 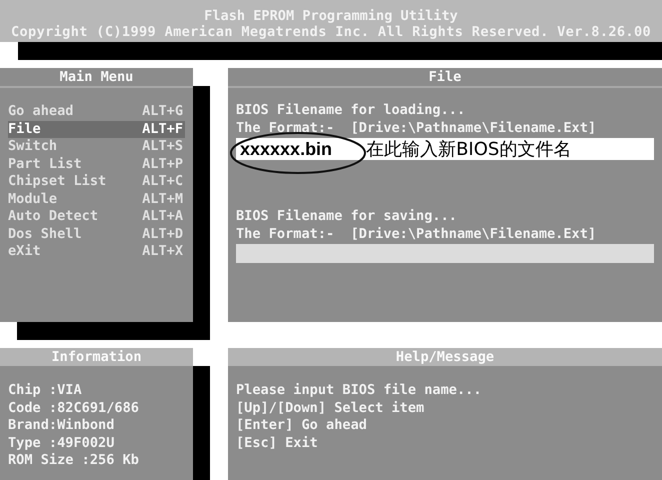 I want to click on info-line: Brand:Winbond, so click(x=62, y=425).